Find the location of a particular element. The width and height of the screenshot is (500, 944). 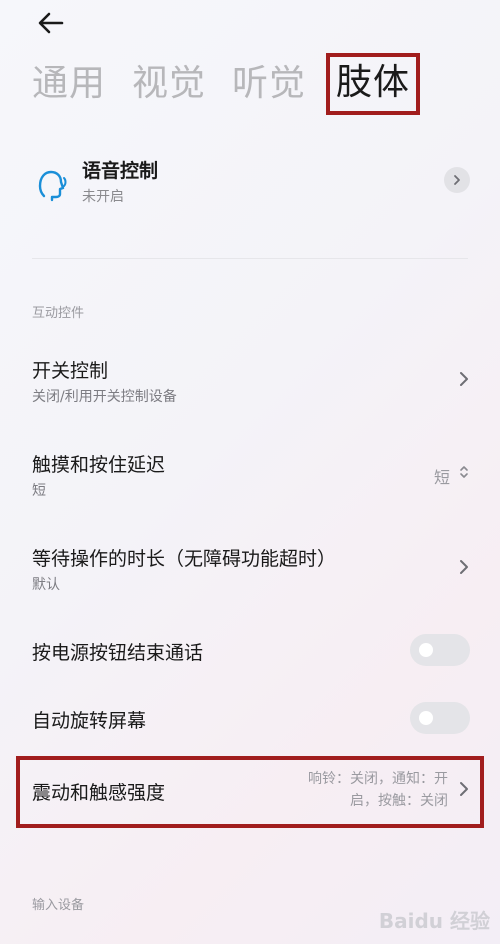

vibration-value: 响铃：关闭，通知：开 启，按触：关闭 is located at coordinates (353, 790).